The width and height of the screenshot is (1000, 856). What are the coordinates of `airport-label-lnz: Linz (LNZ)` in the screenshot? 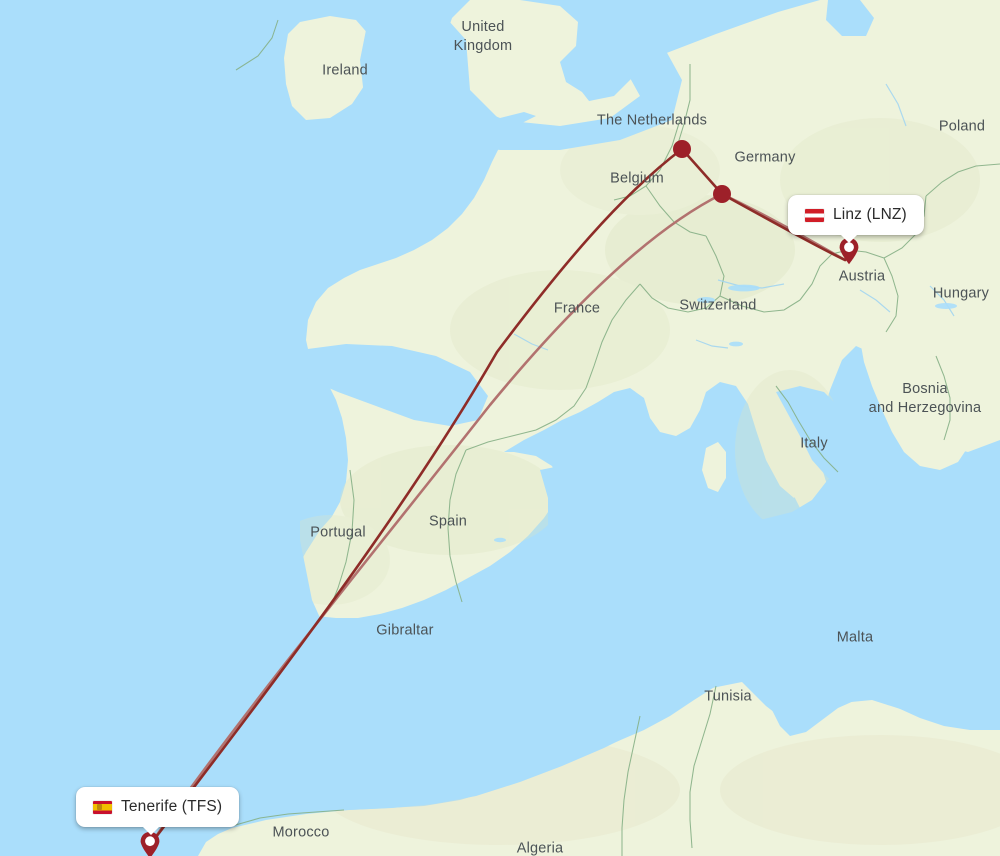 It's located at (870, 214).